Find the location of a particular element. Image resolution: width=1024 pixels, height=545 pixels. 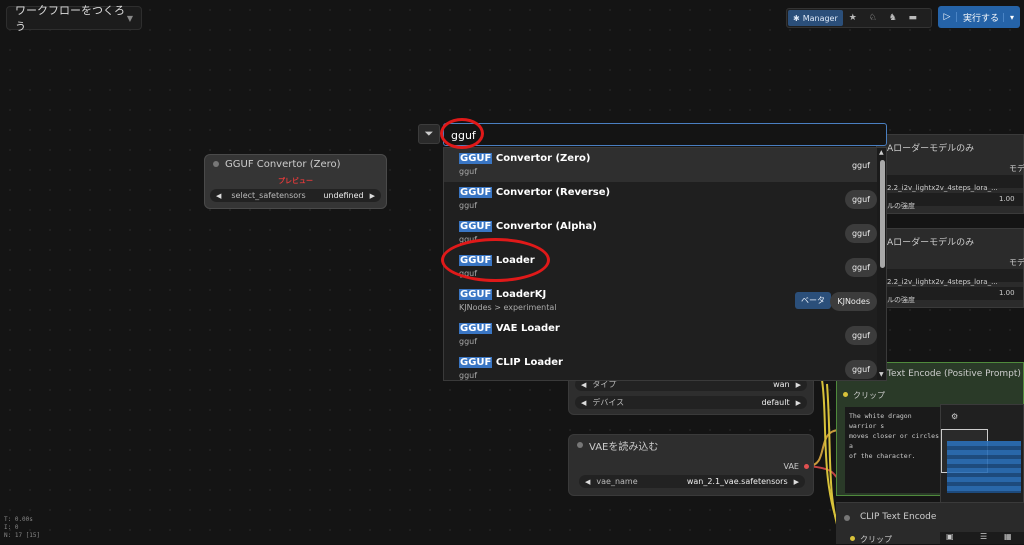

star-icon: ★ is located at coordinates (853, 18).